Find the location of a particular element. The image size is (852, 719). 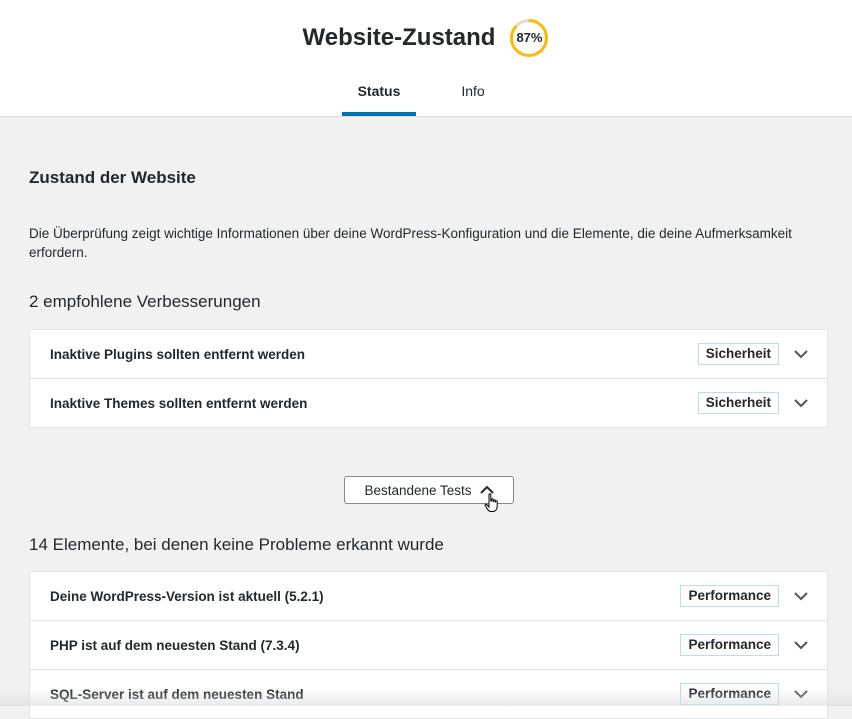

health-score-value: 87% is located at coordinates (529, 38).